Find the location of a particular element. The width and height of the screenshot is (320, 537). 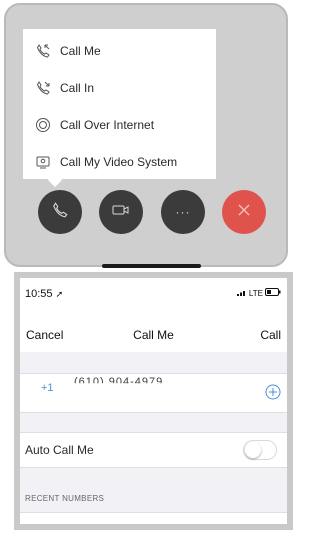

menu-item-call-over-internet: Call Over Internet is located at coordinates (119, 124).